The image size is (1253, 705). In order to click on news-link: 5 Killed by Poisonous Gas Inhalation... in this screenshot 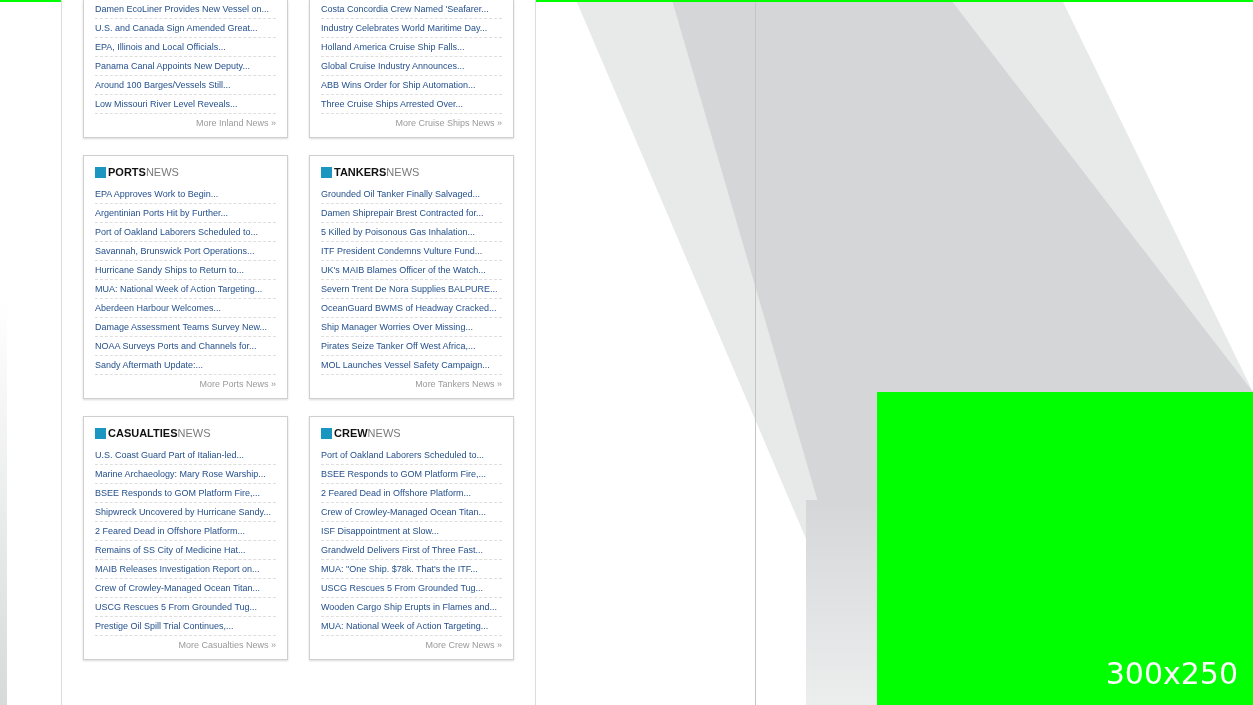, I will do `click(398, 232)`.